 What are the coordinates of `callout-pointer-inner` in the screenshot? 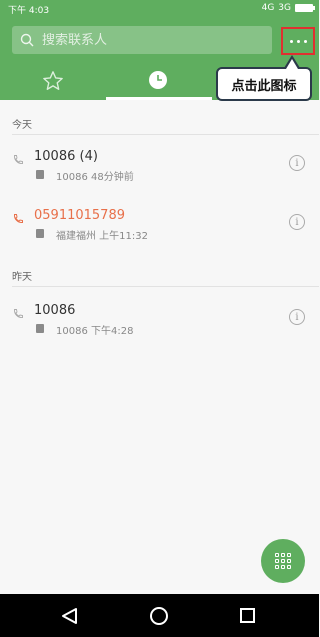 It's located at (292, 64).